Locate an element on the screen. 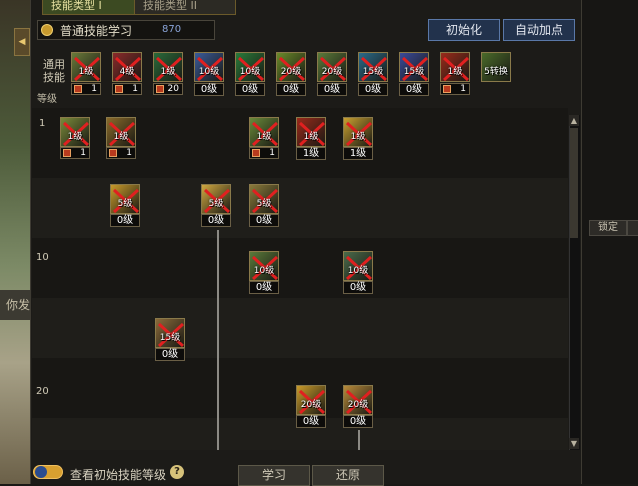 This screenshot has width=638, height=486. skill-required-level: 5转换 is located at coordinates (496, 72).